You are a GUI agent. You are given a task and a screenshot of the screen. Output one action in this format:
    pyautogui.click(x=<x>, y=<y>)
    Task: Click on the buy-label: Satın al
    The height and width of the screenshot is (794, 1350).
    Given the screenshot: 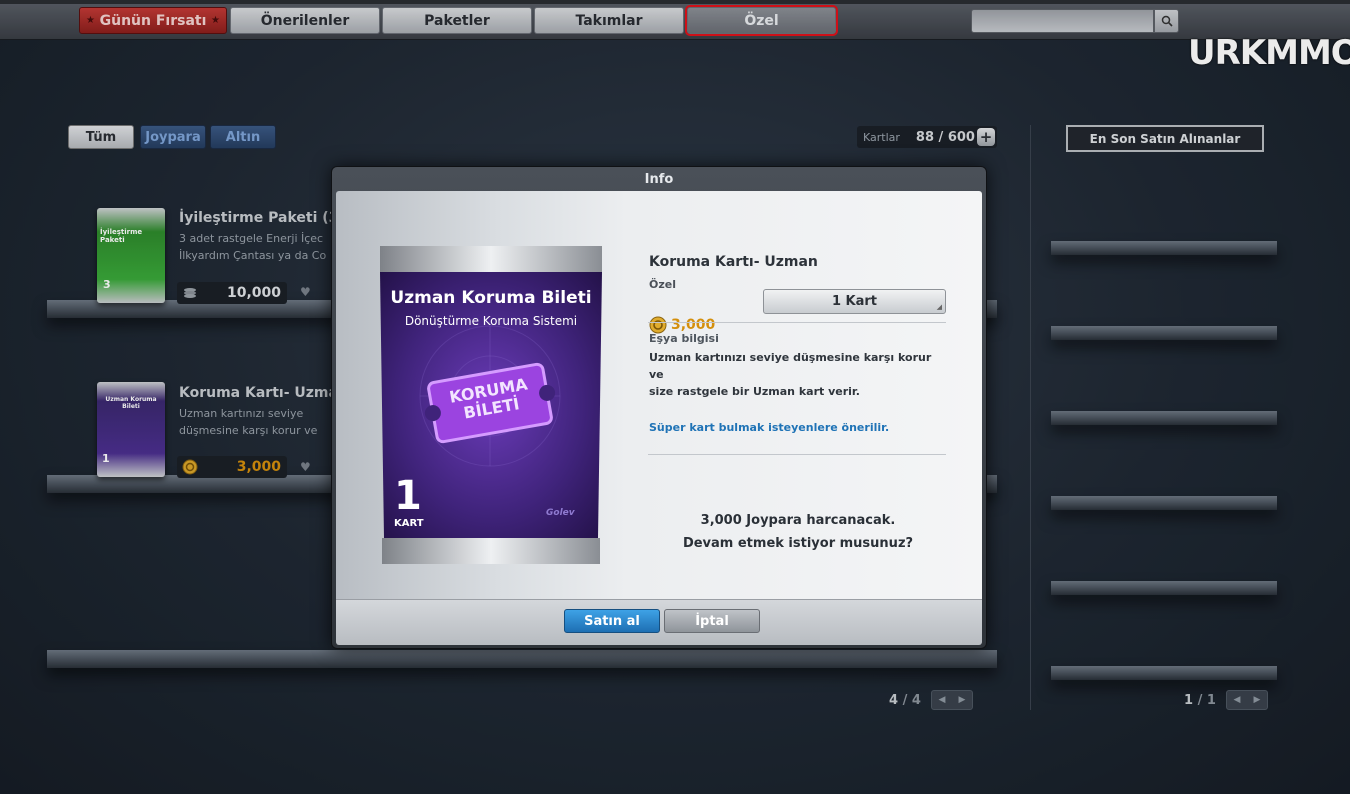 What is the action you would take?
    pyautogui.click(x=612, y=621)
    